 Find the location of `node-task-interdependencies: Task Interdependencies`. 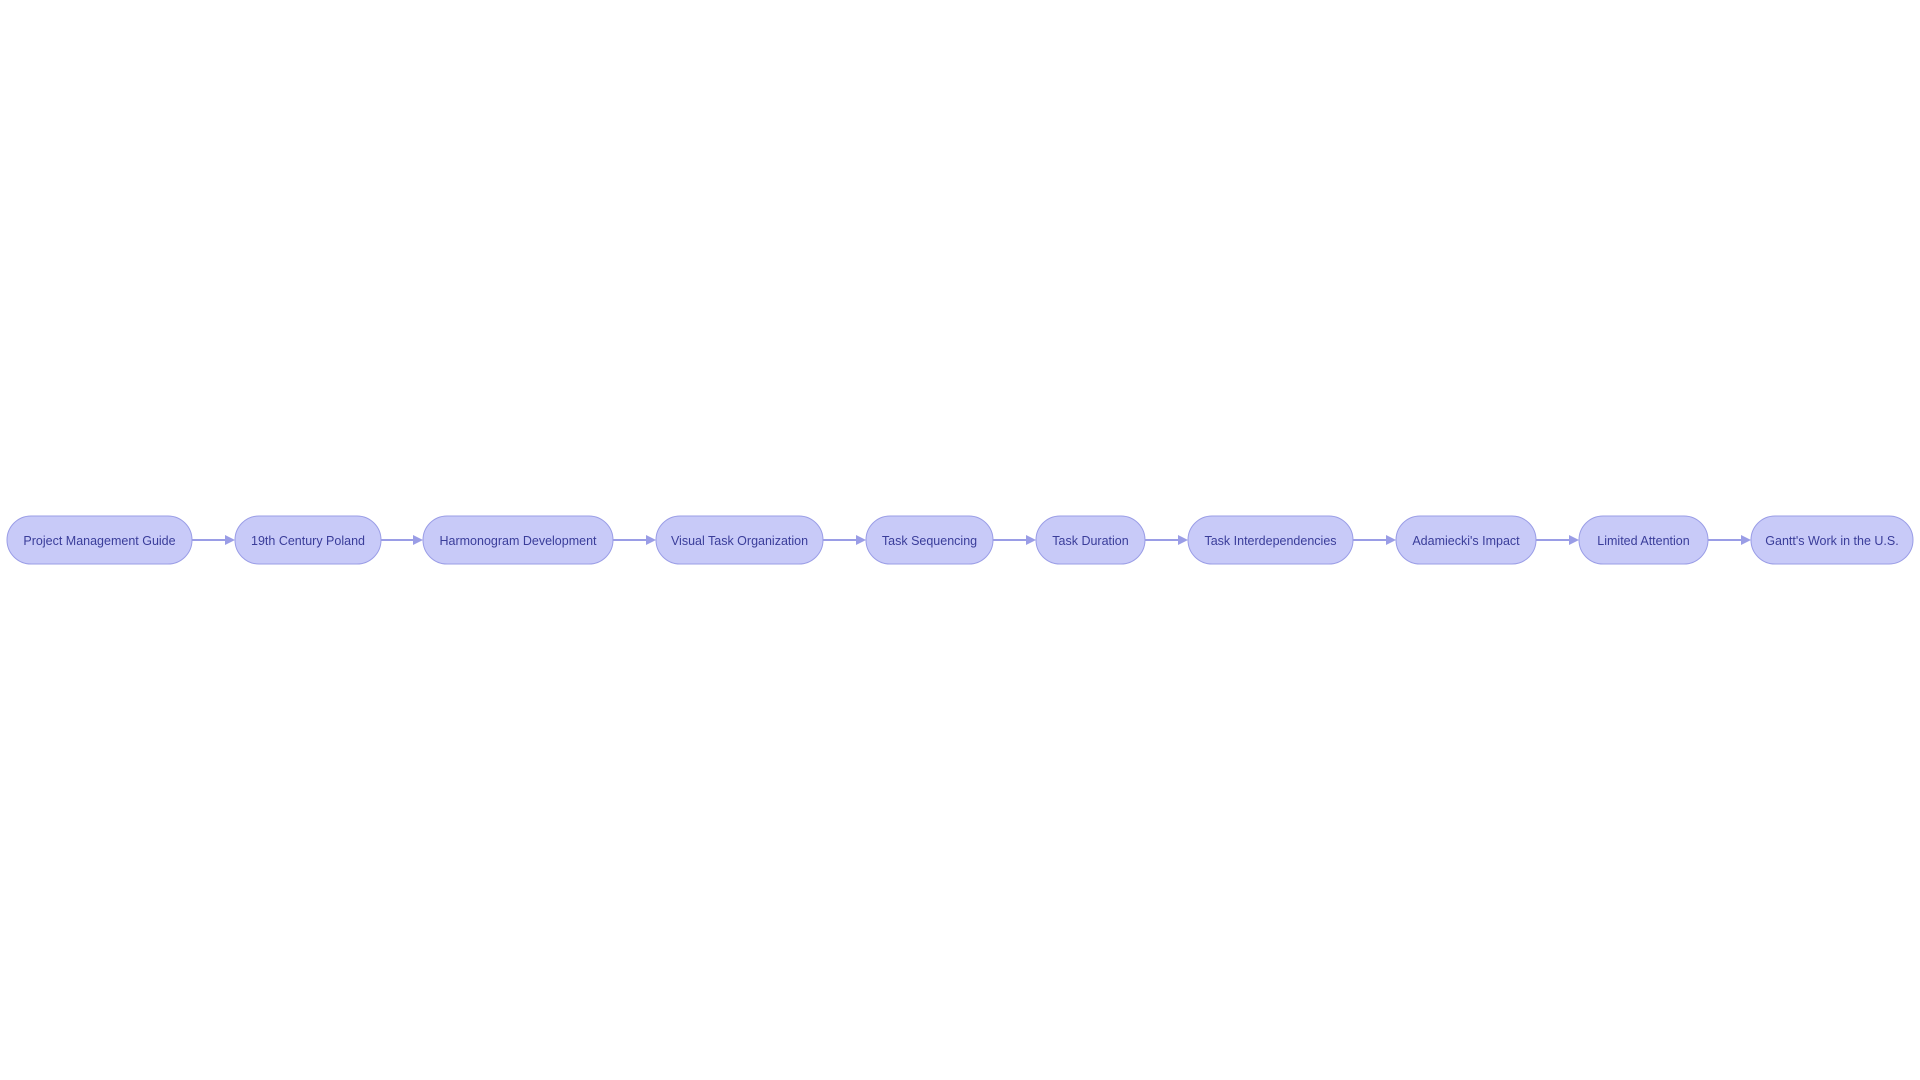

node-task-interdependencies: Task Interdependencies is located at coordinates (1270, 540).